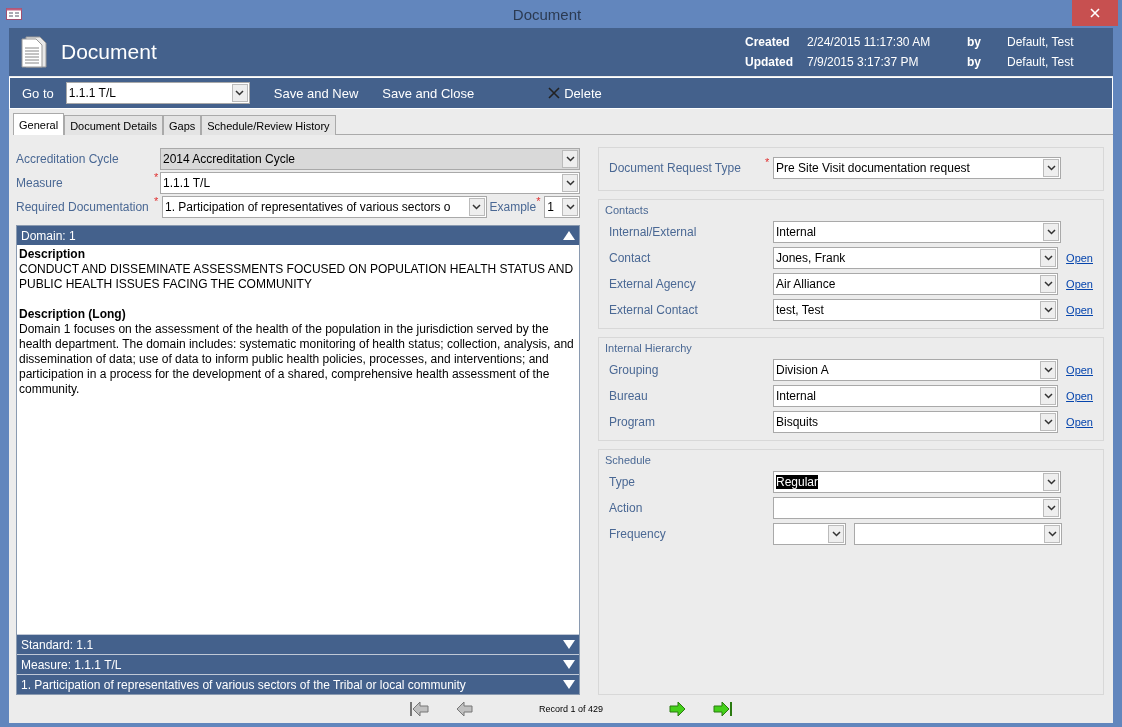 The width and height of the screenshot is (1122, 727). What do you see at coordinates (298, 644) in the screenshot?
I see `section-header: Standard: 1.1` at bounding box center [298, 644].